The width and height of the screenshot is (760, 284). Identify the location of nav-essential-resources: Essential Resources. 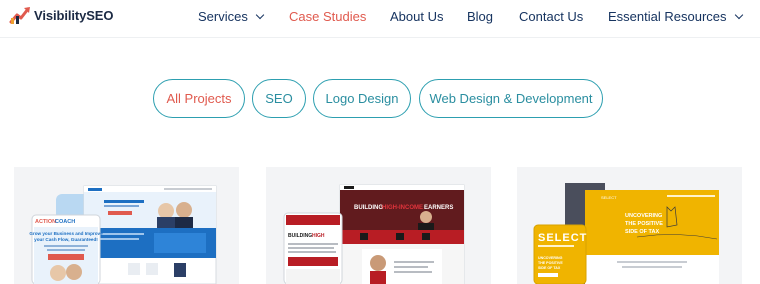
(675, 16).